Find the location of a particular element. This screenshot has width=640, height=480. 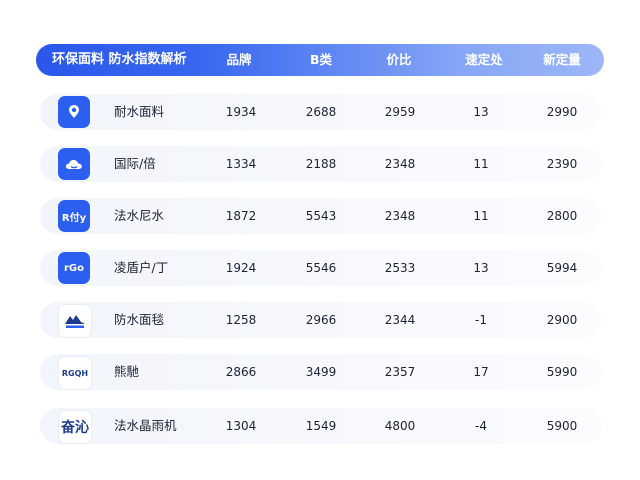

cell-value: 5546 is located at coordinates (321, 268).